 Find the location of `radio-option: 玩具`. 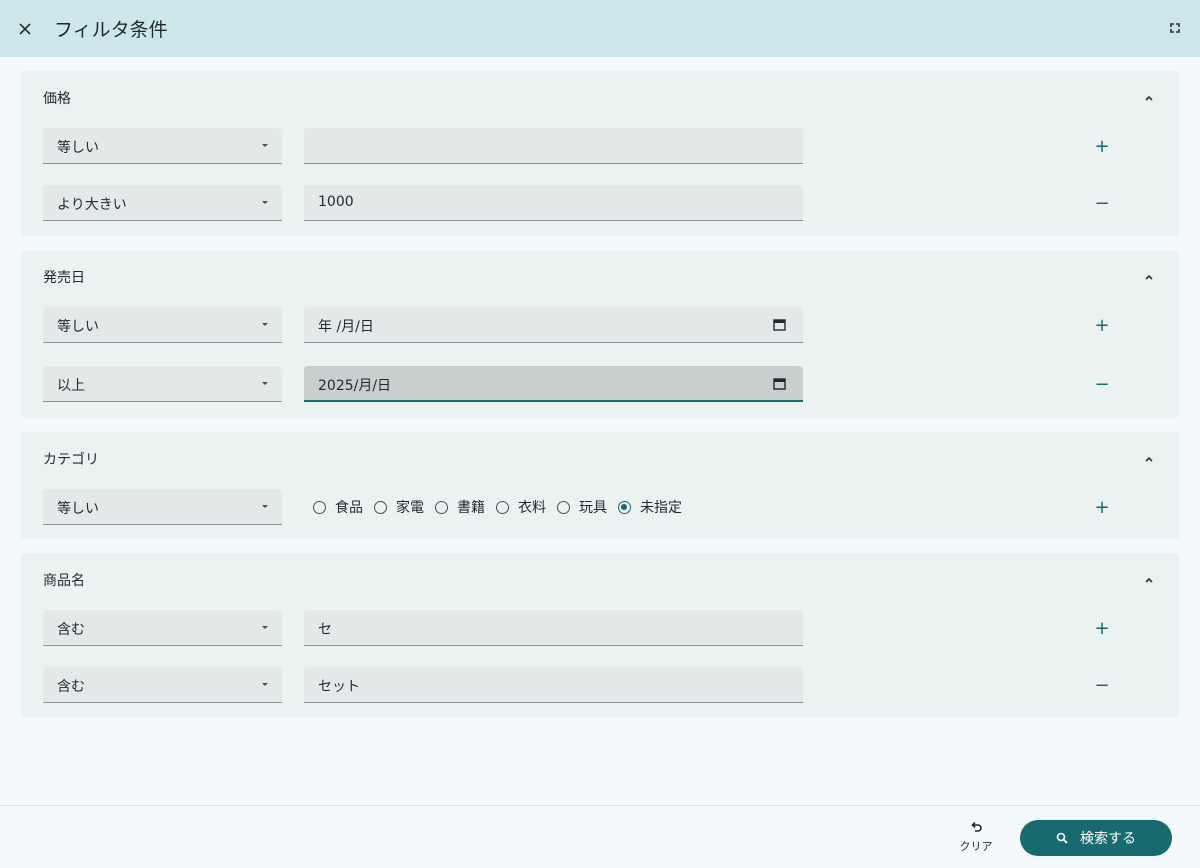

radio-option: 玩具 is located at coordinates (582, 507).